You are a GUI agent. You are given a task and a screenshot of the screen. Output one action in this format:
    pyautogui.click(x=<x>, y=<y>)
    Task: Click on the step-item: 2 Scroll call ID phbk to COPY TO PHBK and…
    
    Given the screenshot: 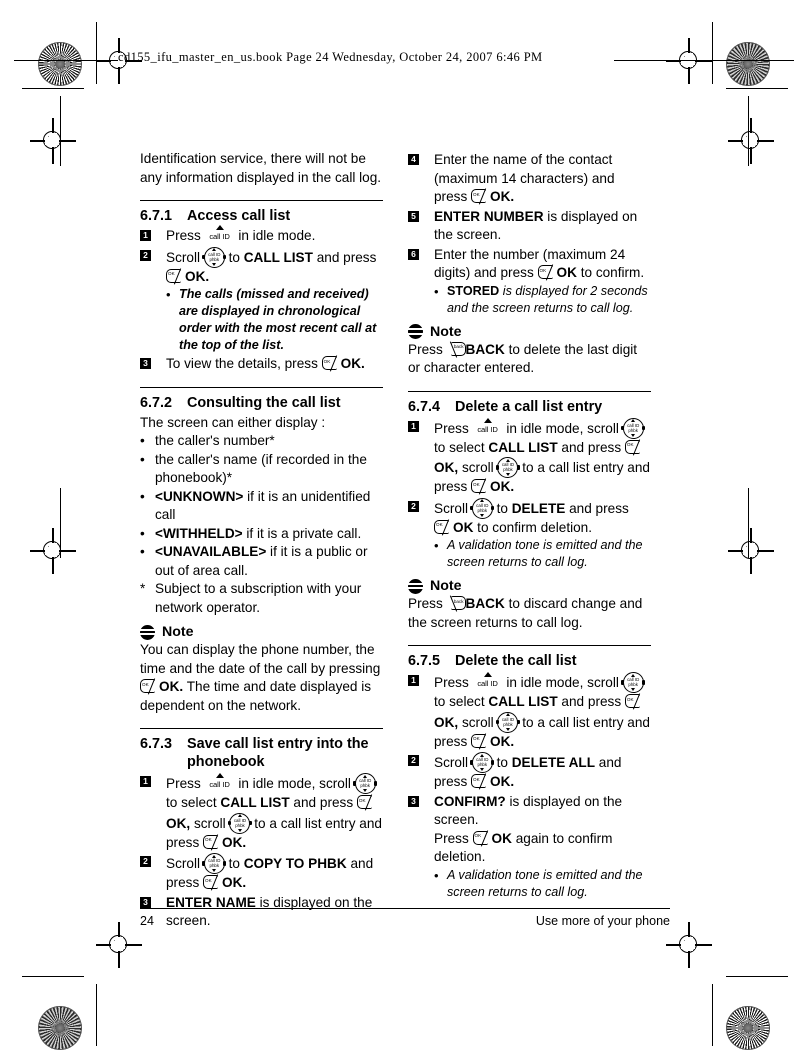 What is the action you would take?
    pyautogui.click(x=261, y=873)
    